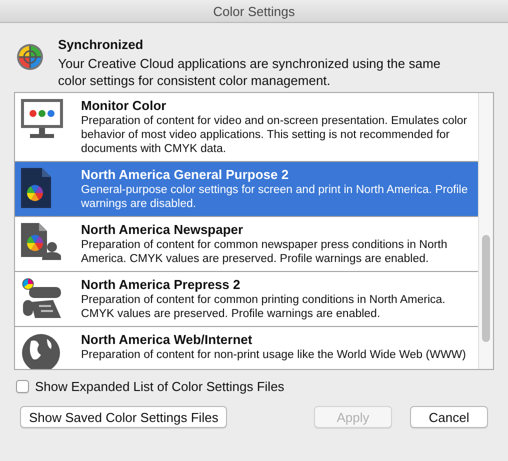 This screenshot has width=508, height=461. What do you see at coordinates (254, 11) in the screenshot?
I see `window-title: Color Settings` at bounding box center [254, 11].